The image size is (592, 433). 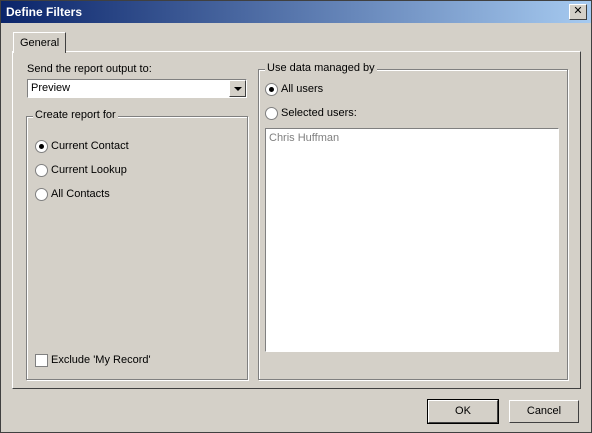 I want to click on title-bar: Define Filters ✕, so click(x=296, y=12).